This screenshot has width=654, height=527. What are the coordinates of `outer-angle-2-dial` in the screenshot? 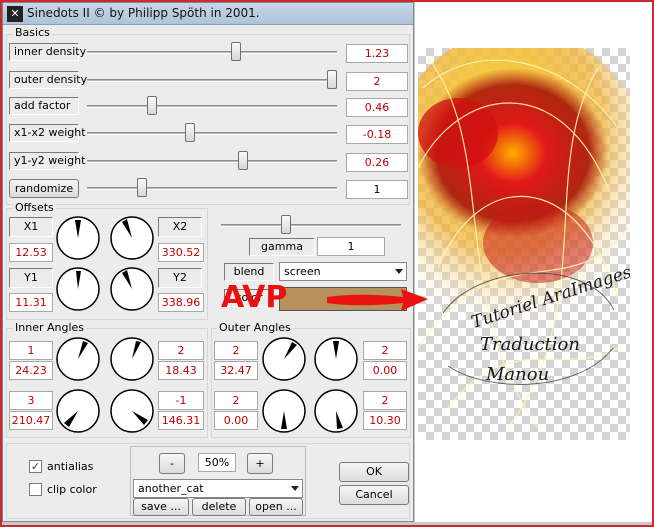 It's located at (336, 359).